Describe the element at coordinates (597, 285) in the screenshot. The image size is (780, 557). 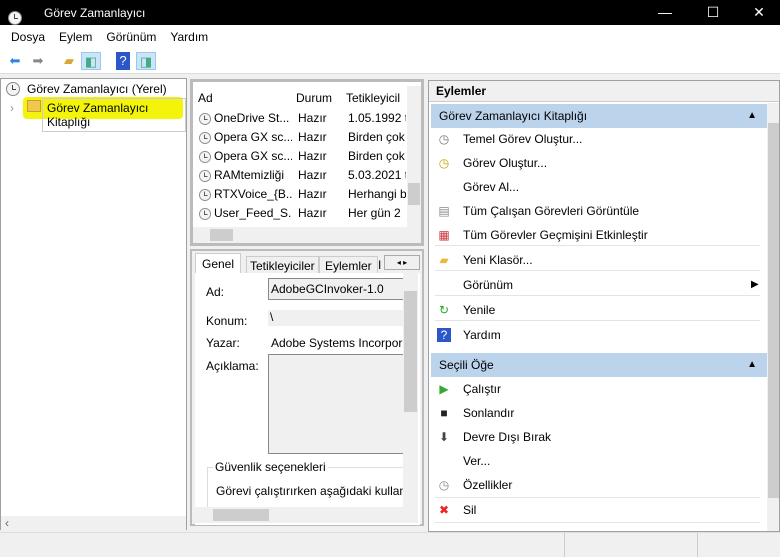
I see `action-item: Görünüm ▶` at that location.